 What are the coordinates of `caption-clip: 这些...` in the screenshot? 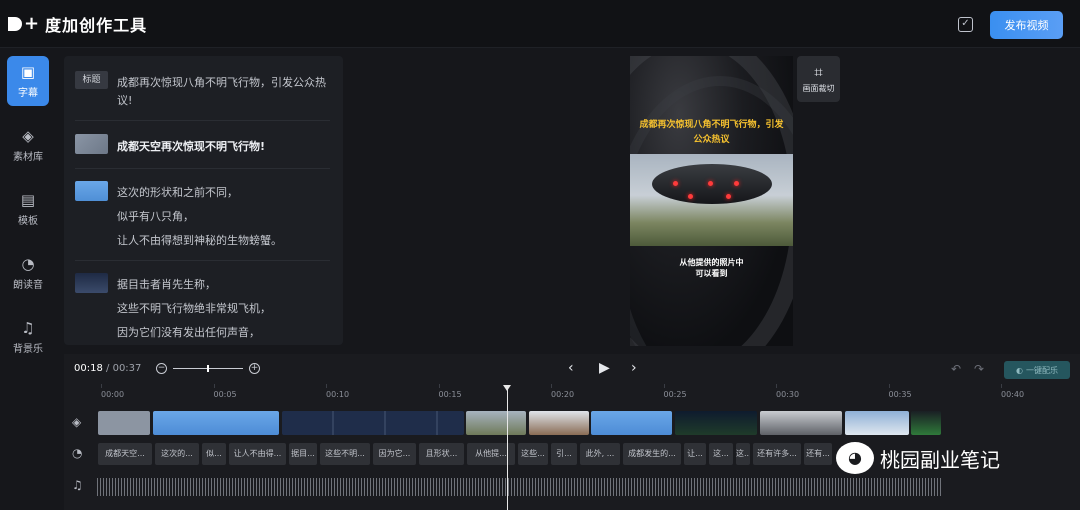 It's located at (533, 454).